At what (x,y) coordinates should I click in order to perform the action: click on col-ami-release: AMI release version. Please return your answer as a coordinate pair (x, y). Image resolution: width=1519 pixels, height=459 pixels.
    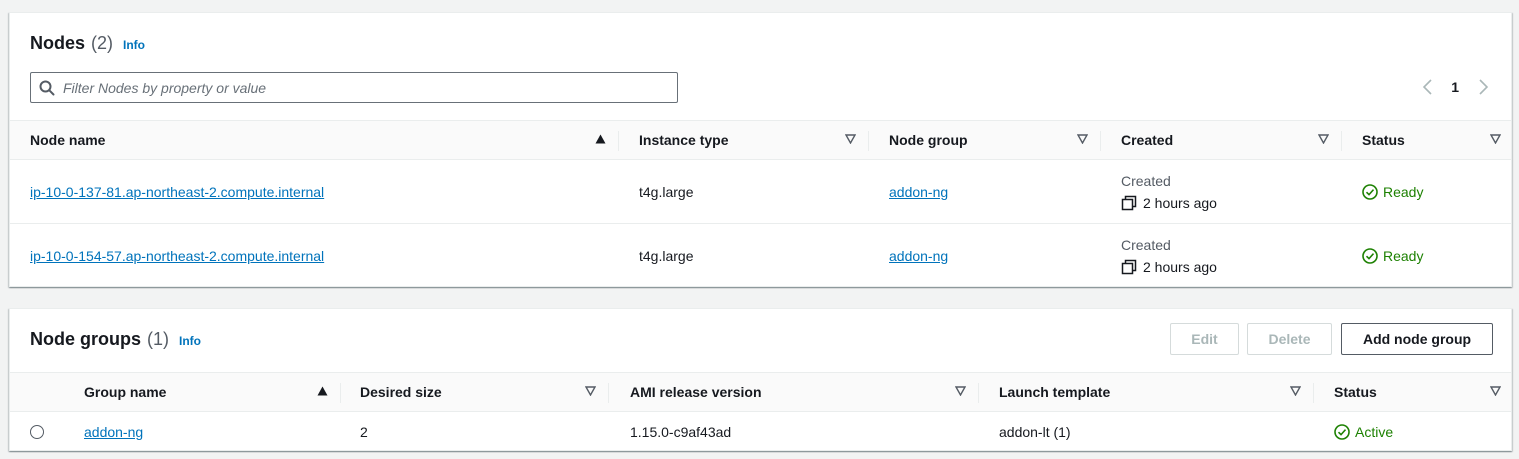
    Looking at the image, I should click on (804, 392).